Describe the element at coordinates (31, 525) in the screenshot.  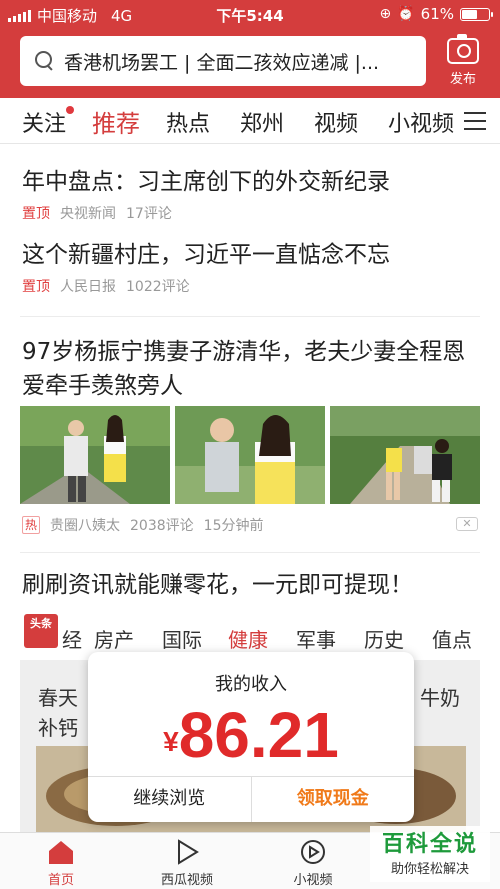
I see `hot-tag: 热` at that location.